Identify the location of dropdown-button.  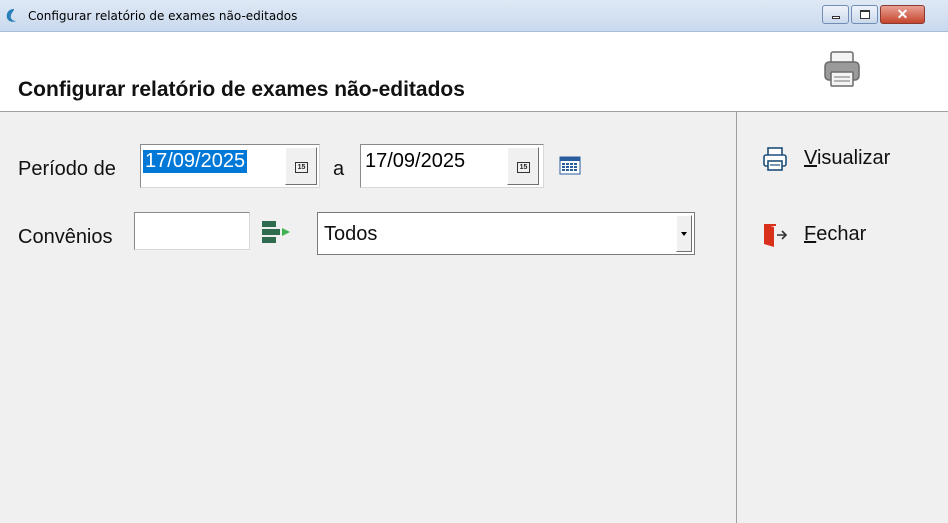
(684, 233).